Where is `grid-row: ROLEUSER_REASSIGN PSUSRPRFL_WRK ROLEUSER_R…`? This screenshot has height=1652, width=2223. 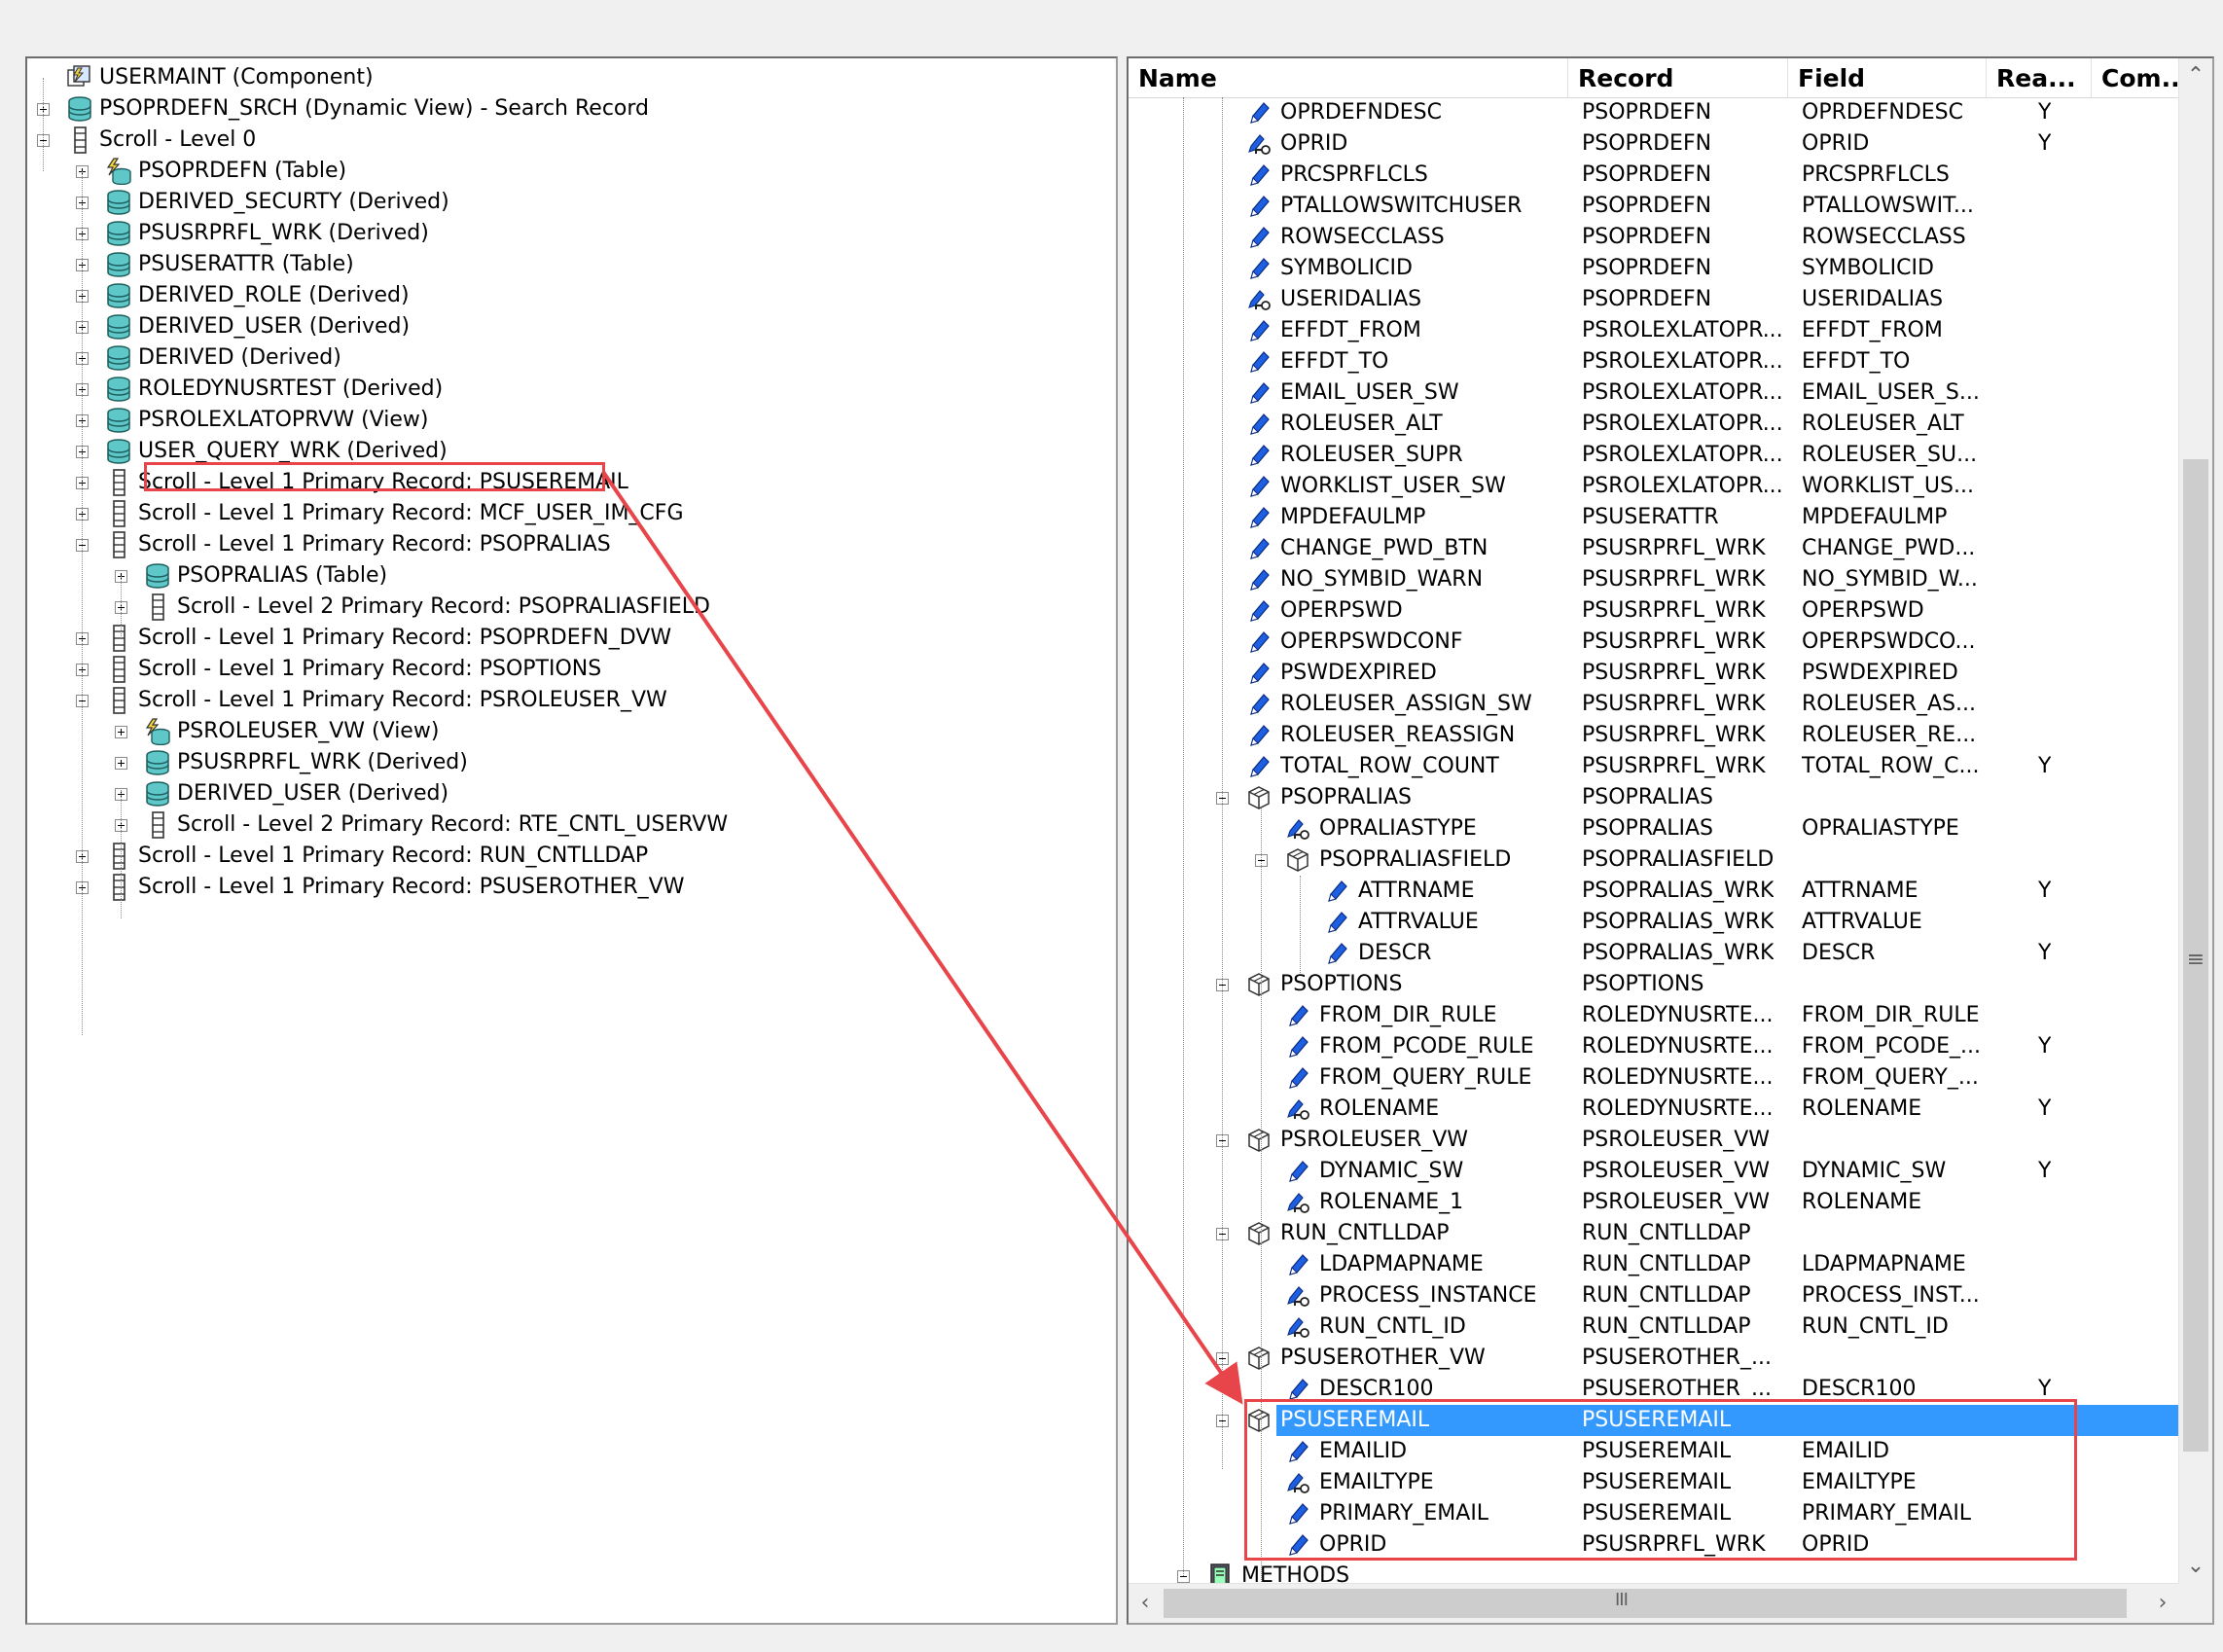 grid-row: ROLEUSER_REASSIGN PSUSRPRFL_WRK ROLEUSER_R… is located at coordinates (1654, 735).